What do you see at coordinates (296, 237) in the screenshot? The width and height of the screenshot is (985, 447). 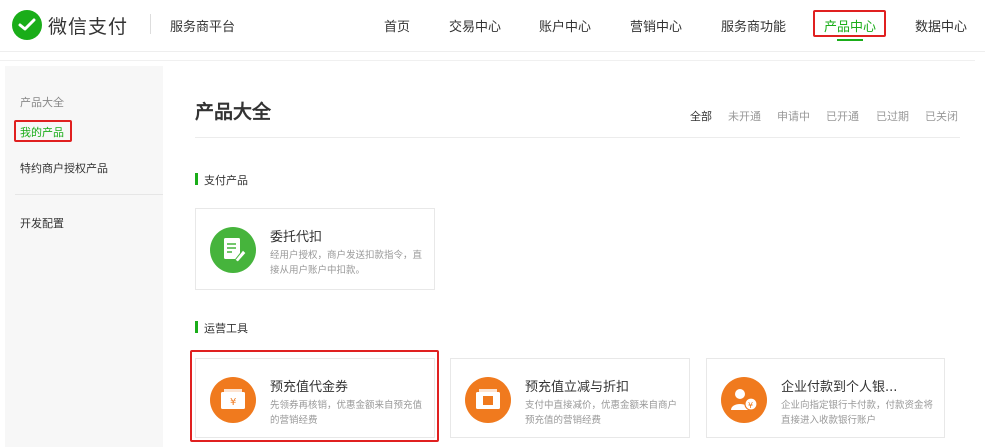 I see `card-title: 委托代扣` at bounding box center [296, 237].